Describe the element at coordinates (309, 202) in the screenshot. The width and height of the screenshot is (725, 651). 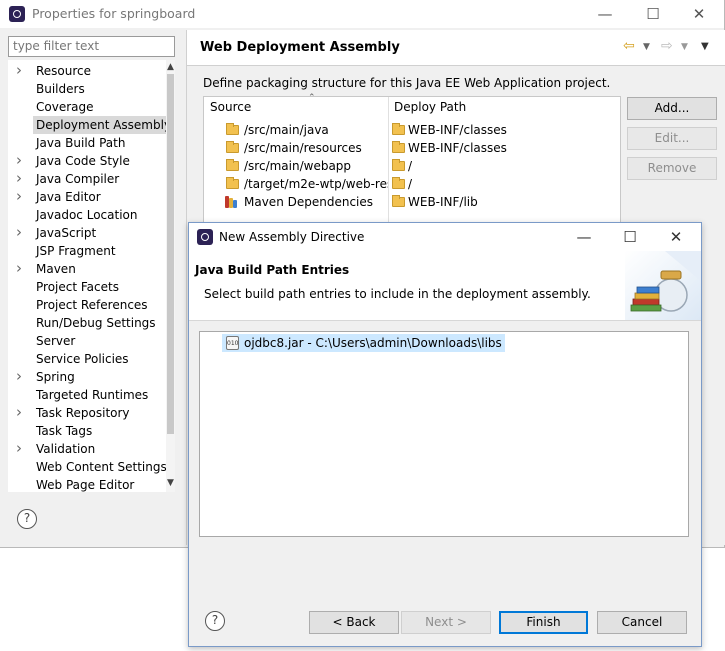
I see `source-cell: Maven Dependencies` at that location.